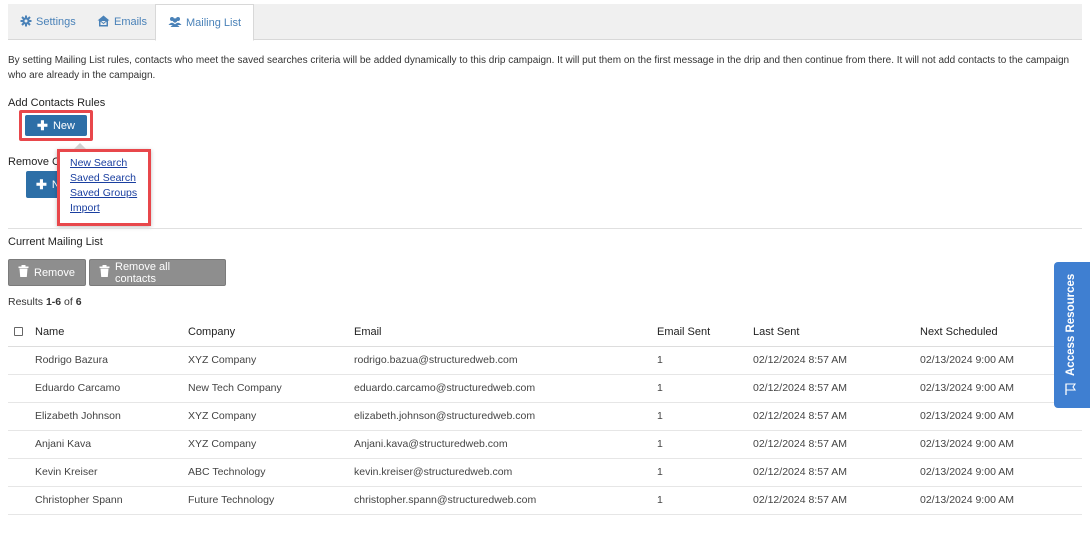 Image resolution: width=1090 pixels, height=536 pixels. What do you see at coordinates (545, 22) in the screenshot?
I see `tab-bar: Settings Emails Mailing List` at bounding box center [545, 22].